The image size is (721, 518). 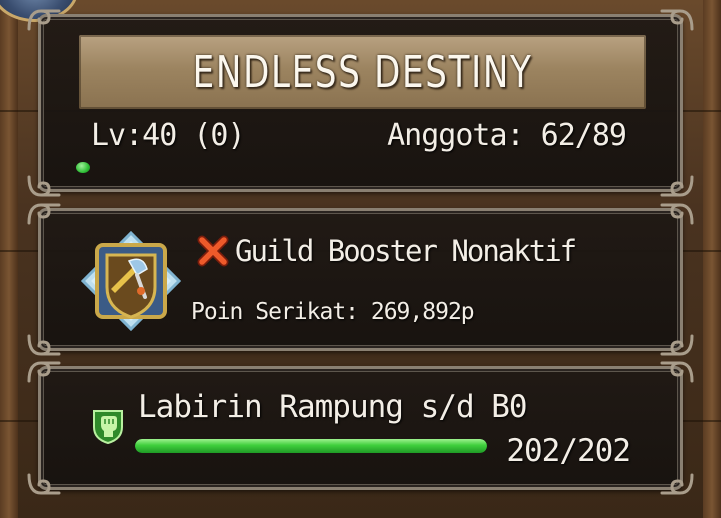 I want to click on guild-name: ENDLESS DESTINY, so click(x=362, y=72).